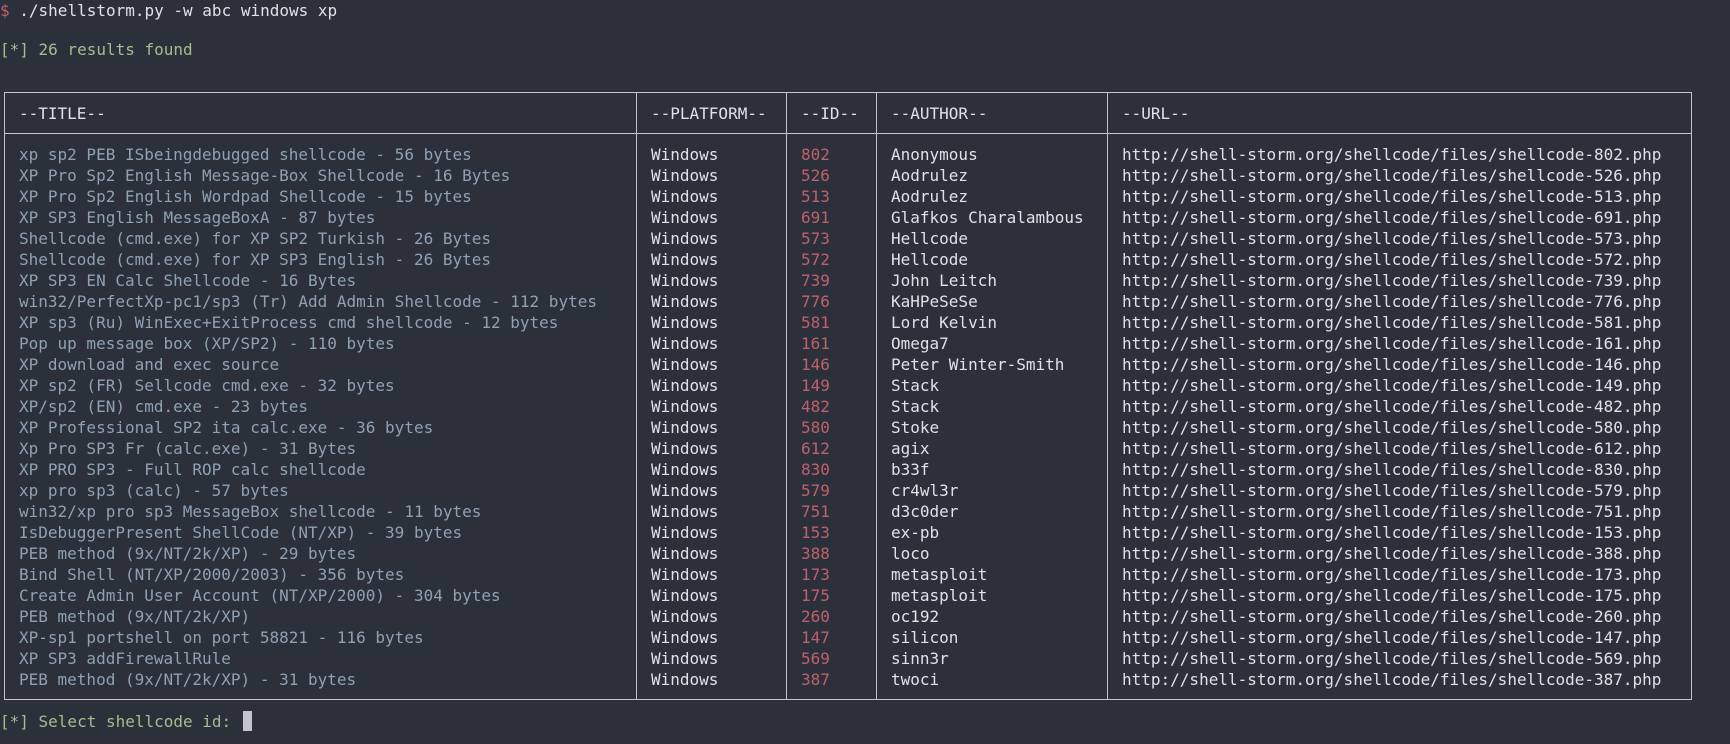 Image resolution: width=1730 pixels, height=744 pixels. Describe the element at coordinates (320, 113) in the screenshot. I see `header-title: --TITLE--` at that location.